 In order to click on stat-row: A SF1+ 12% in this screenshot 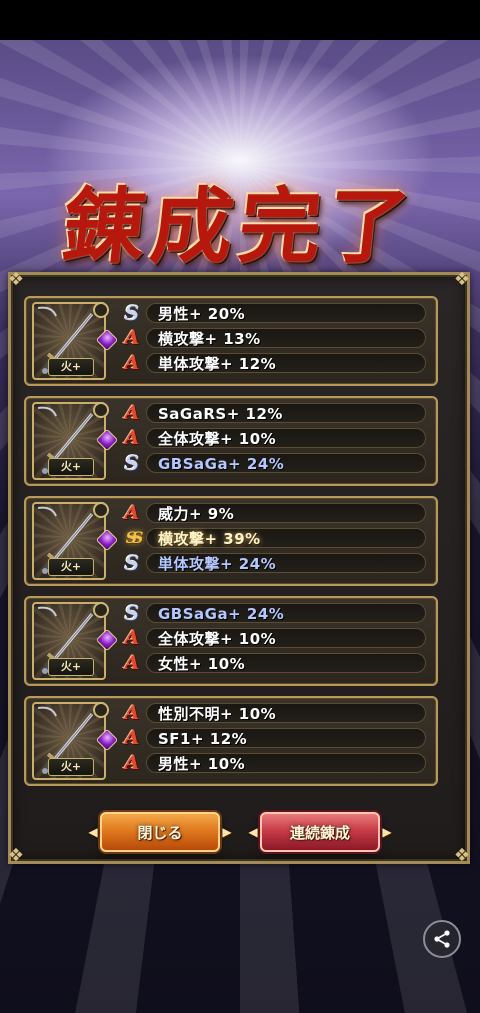, I will do `click(273, 738)`.